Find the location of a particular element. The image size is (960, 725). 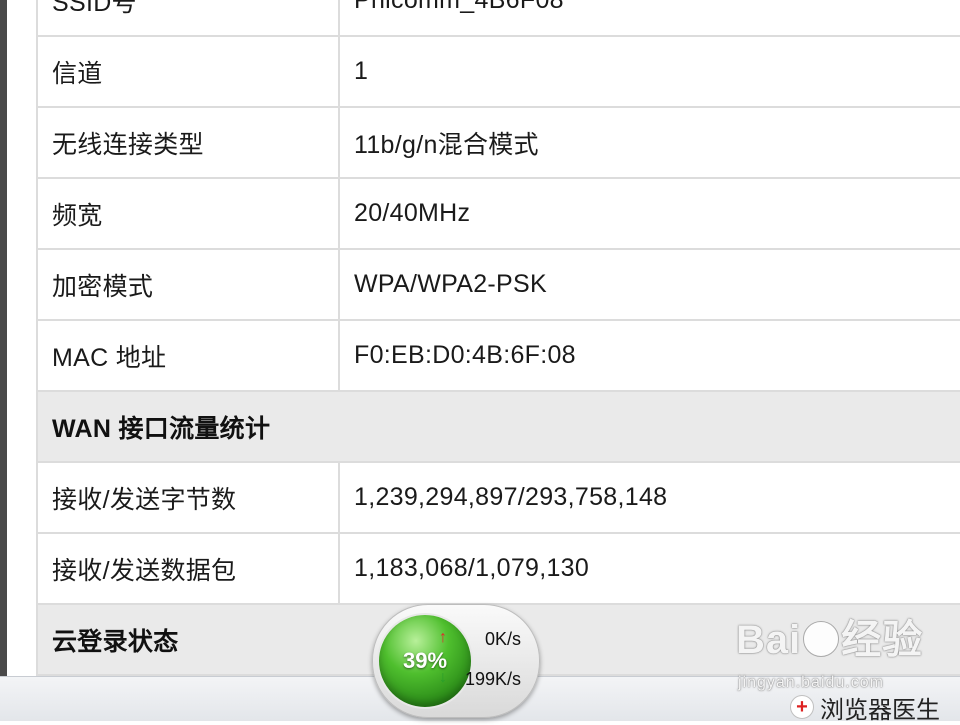

table-row: 接收/发送数据包 1,183,068/1,079,130 is located at coordinates (498, 568).